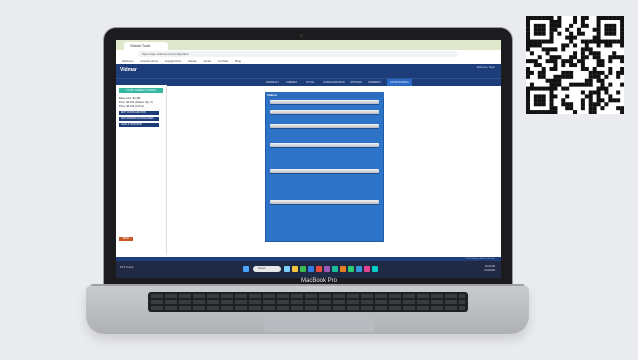 This screenshot has height=360, width=638. What do you see at coordinates (128, 61) in the screenshot?
I see `bookmark-item: Welcome` at bounding box center [128, 61].